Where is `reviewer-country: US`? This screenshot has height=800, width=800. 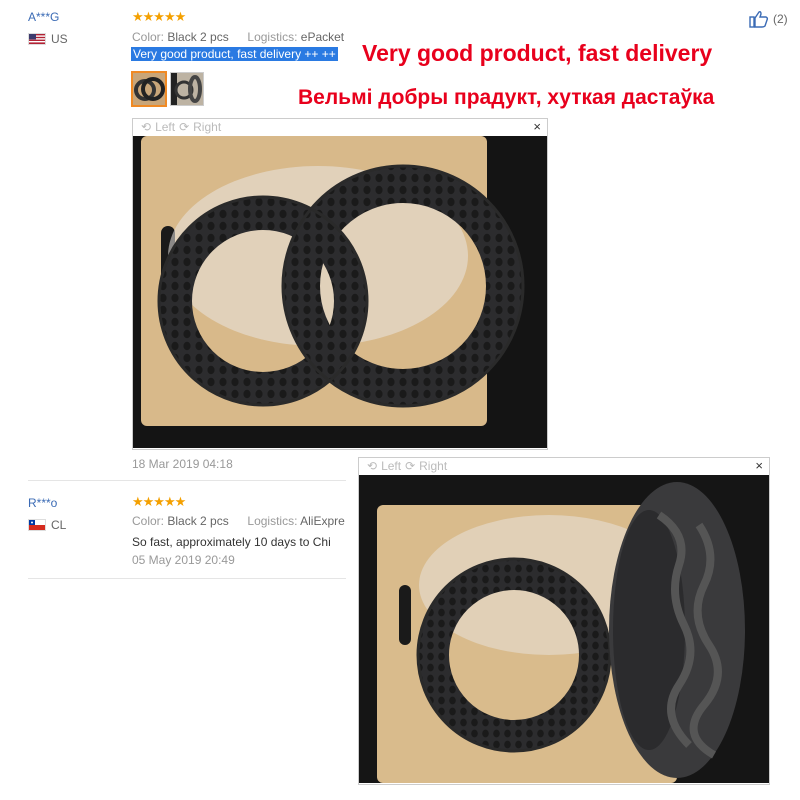 reviewer-country: US is located at coordinates (48, 39).